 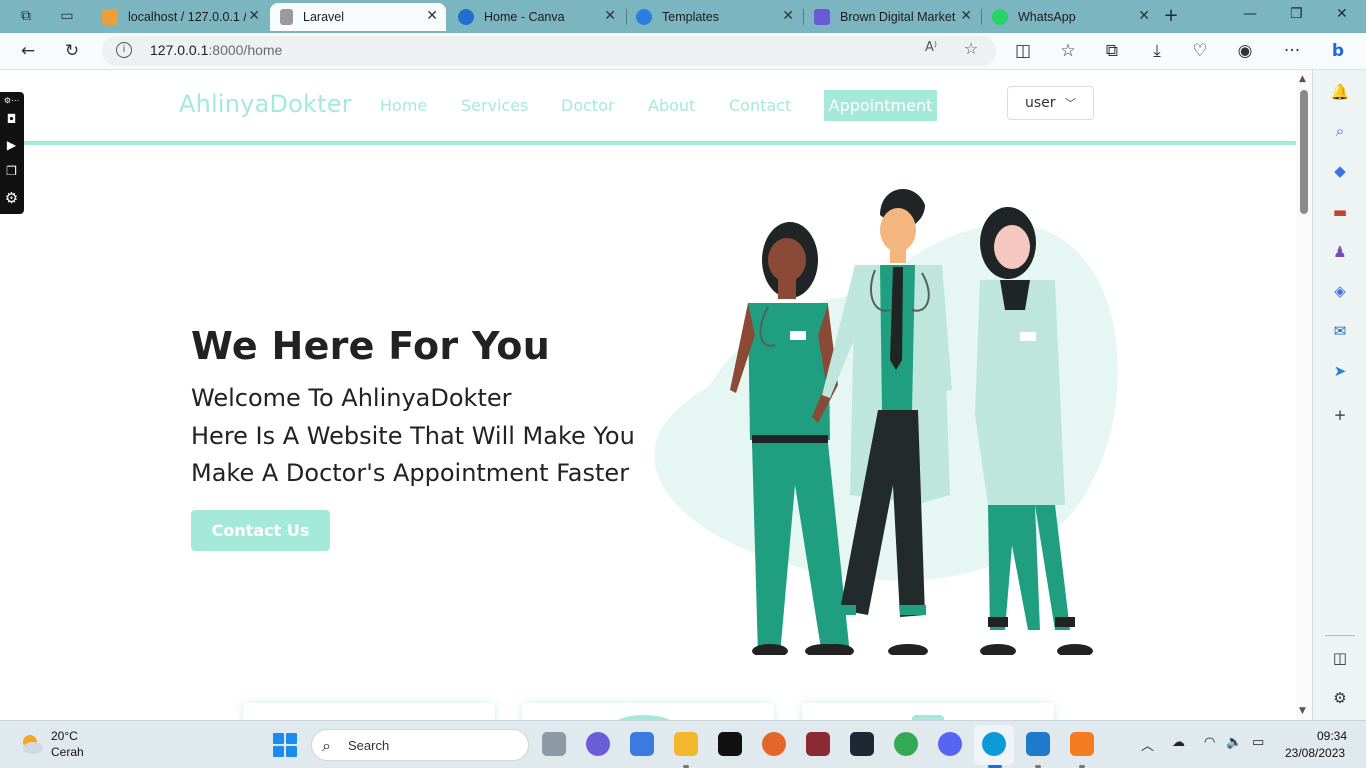 What do you see at coordinates (110, 17) in the screenshot?
I see `phpmyadmin-icon` at bounding box center [110, 17].